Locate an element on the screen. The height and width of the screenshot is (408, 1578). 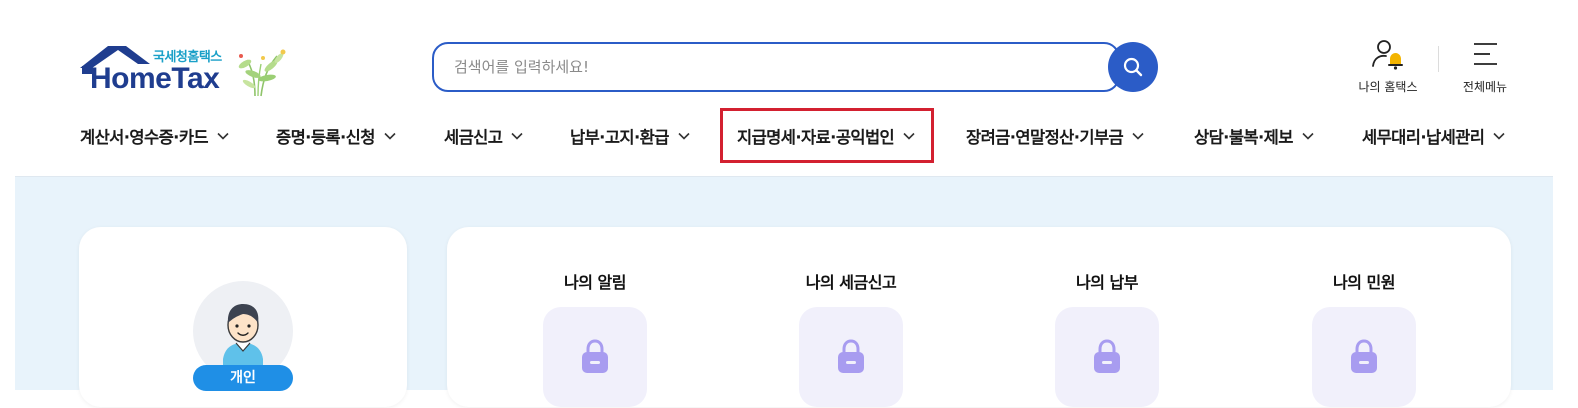
search-box is located at coordinates (776, 67).